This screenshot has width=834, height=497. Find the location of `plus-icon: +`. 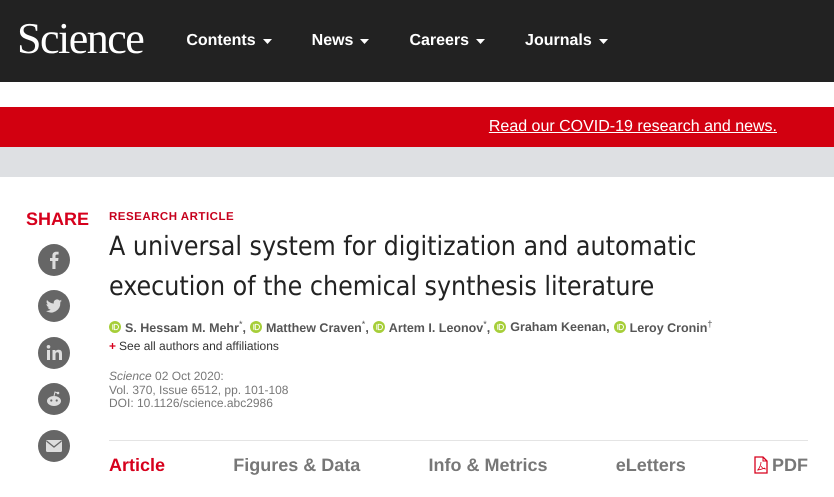

plus-icon: + is located at coordinates (112, 346).